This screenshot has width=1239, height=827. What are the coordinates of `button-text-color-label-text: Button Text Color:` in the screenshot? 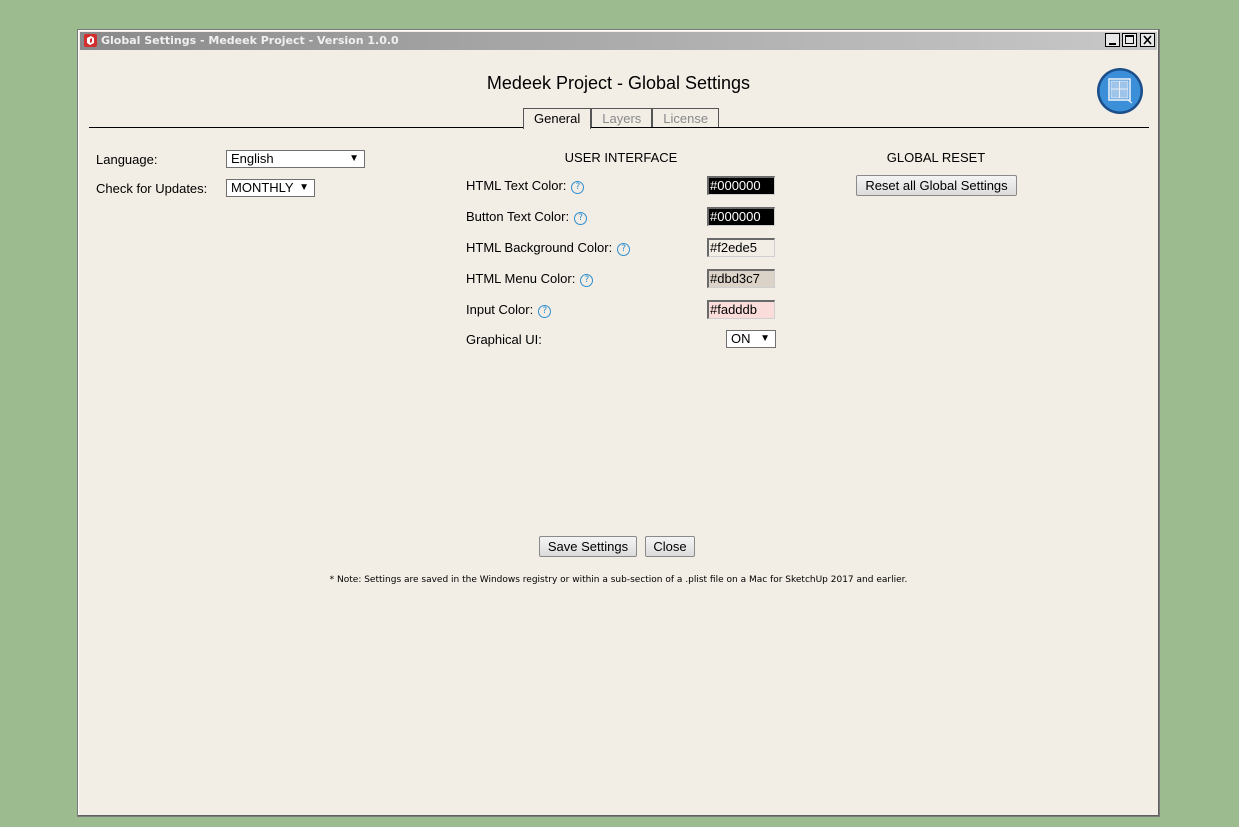 It's located at (518, 216).